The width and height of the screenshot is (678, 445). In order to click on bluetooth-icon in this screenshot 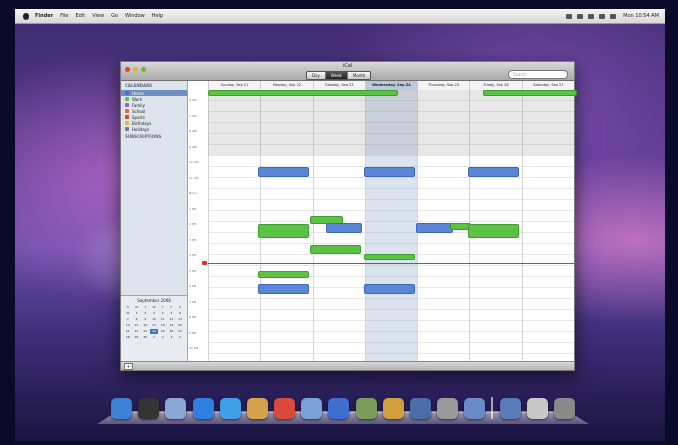, I will do `click(569, 16)`.